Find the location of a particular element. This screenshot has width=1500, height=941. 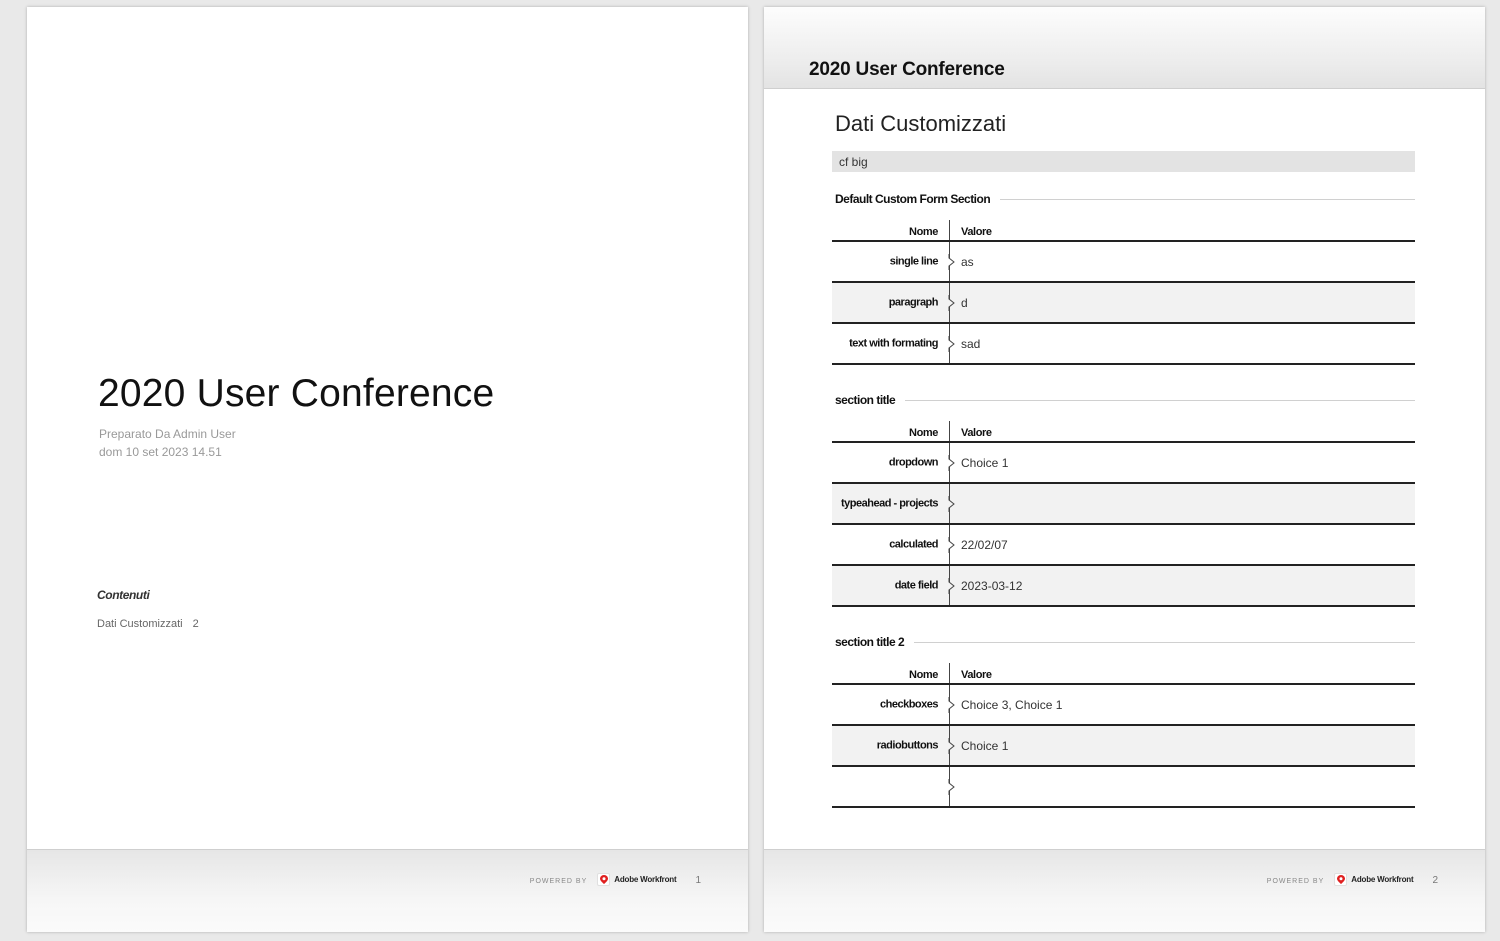

field-name: calculated is located at coordinates (913, 544).